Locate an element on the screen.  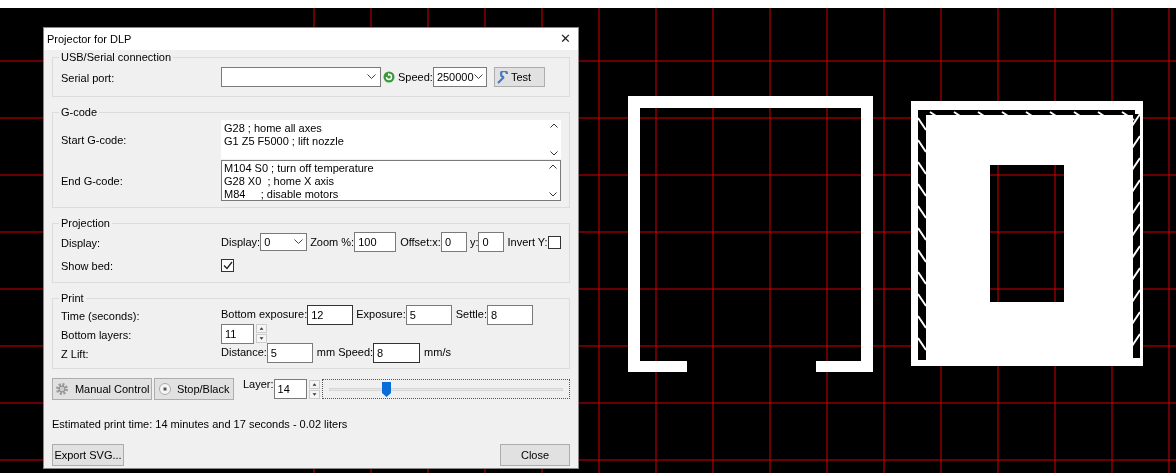
code-line: M84 ; disable motors is located at coordinates (282, 194).